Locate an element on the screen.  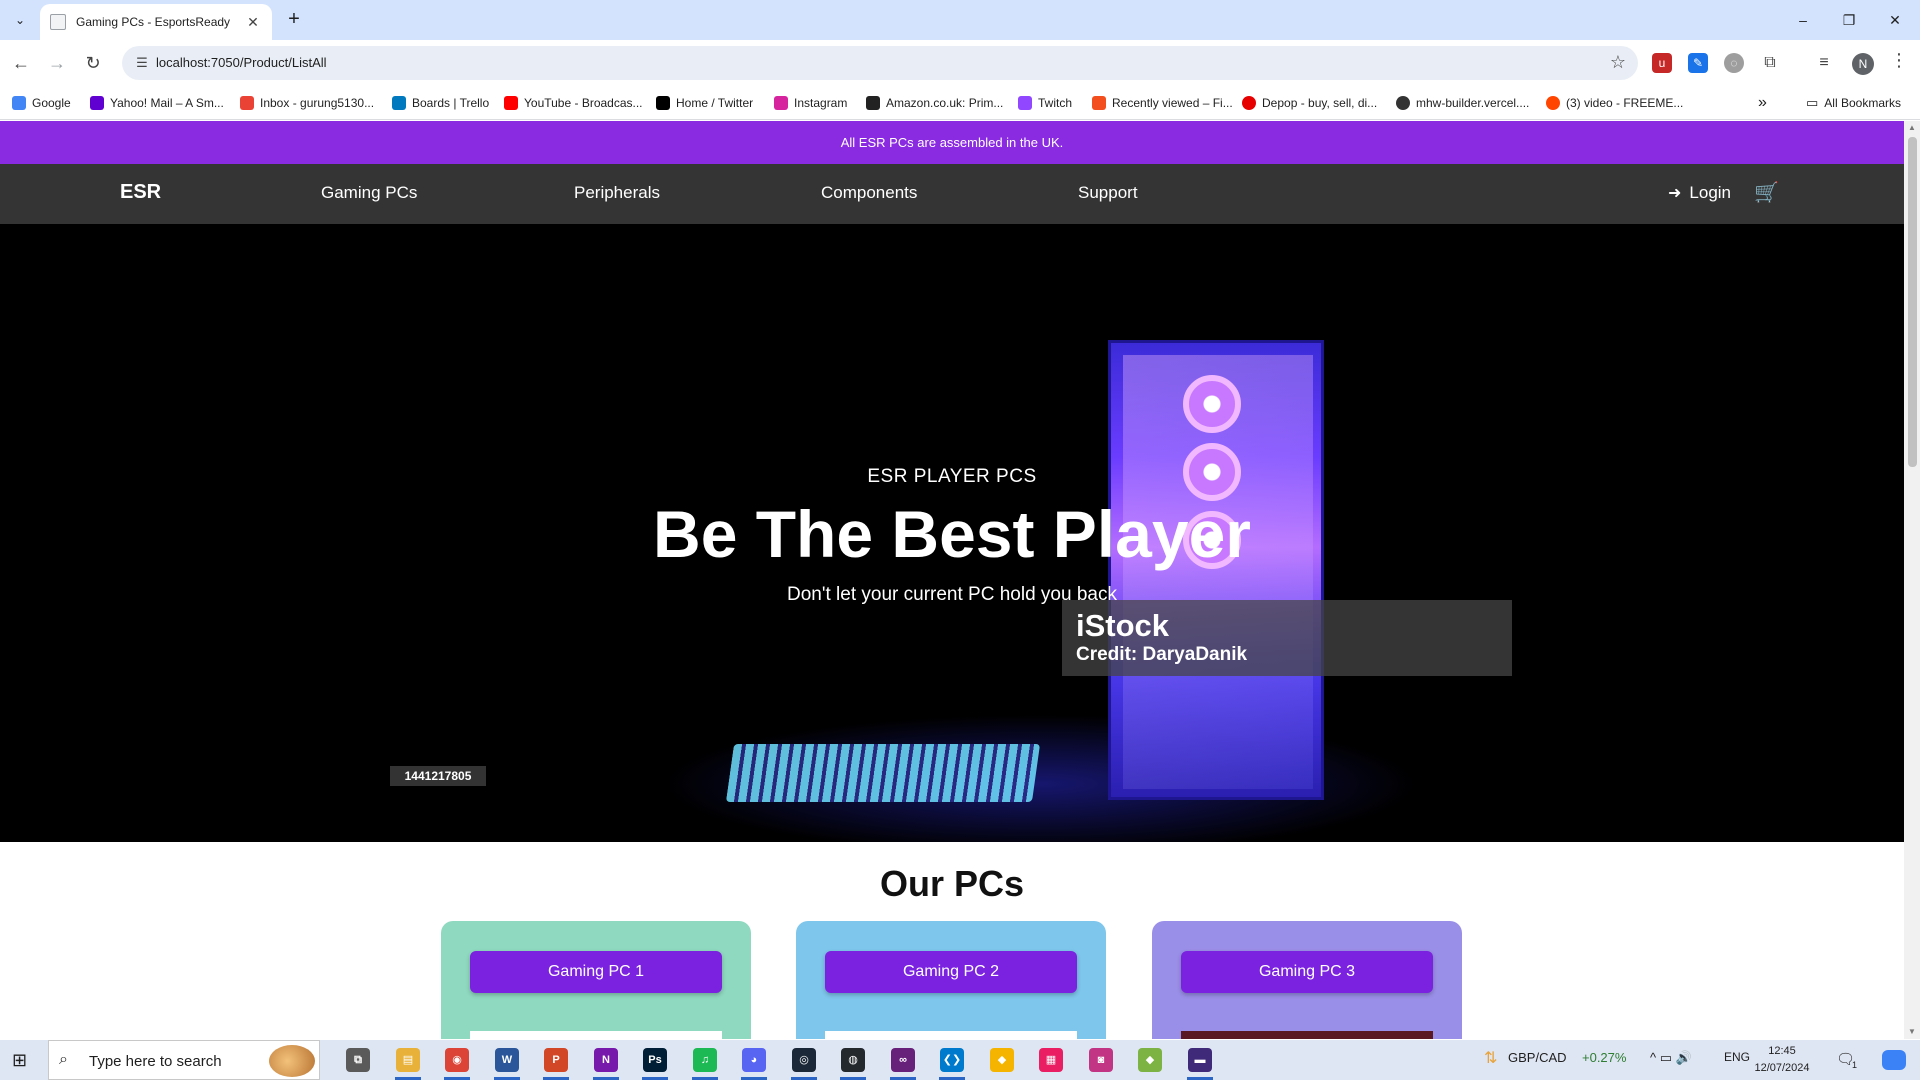
login-label: Login is located at coordinates (1710, 192).